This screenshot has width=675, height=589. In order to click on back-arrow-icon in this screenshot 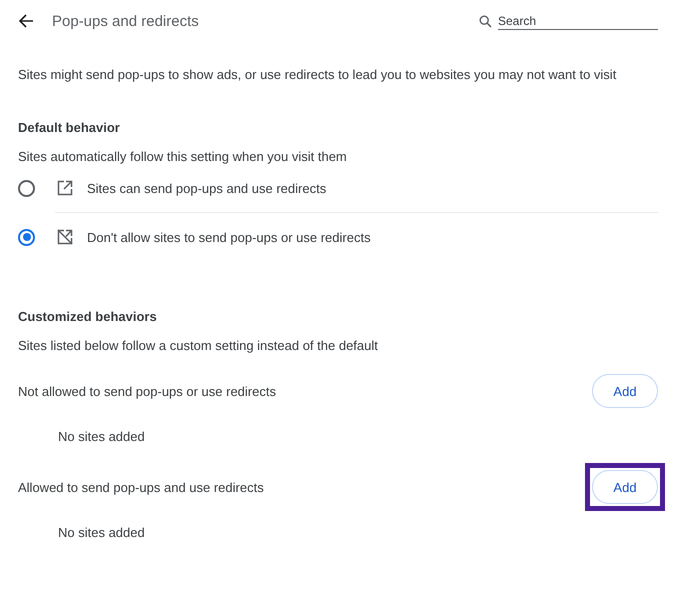, I will do `click(26, 21)`.